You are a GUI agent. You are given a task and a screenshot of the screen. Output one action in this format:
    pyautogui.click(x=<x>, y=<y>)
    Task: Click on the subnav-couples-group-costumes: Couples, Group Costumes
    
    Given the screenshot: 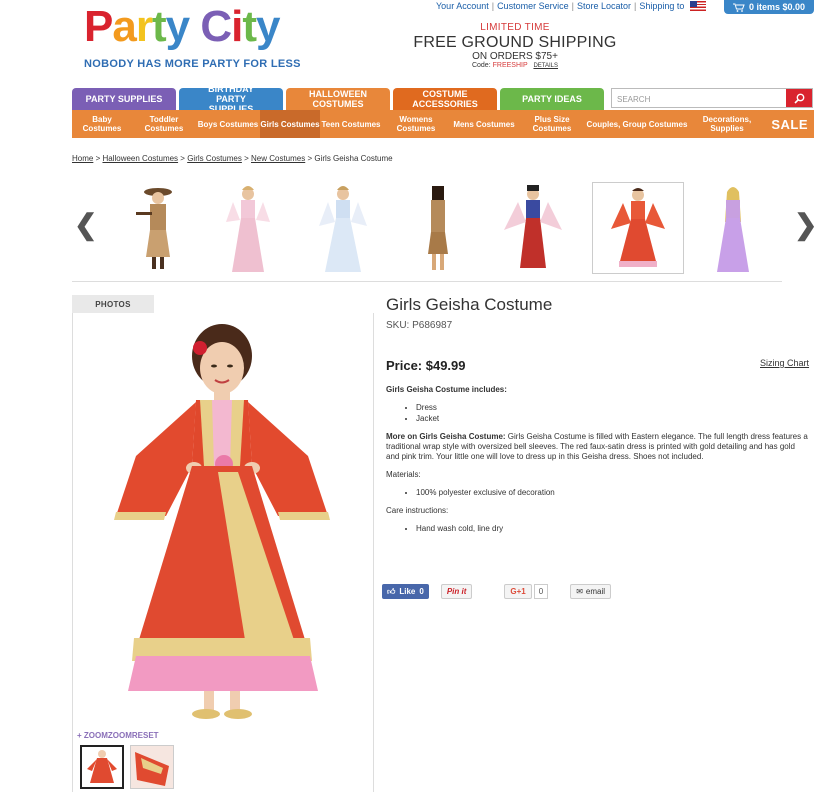 What is the action you would take?
    pyautogui.click(x=637, y=124)
    